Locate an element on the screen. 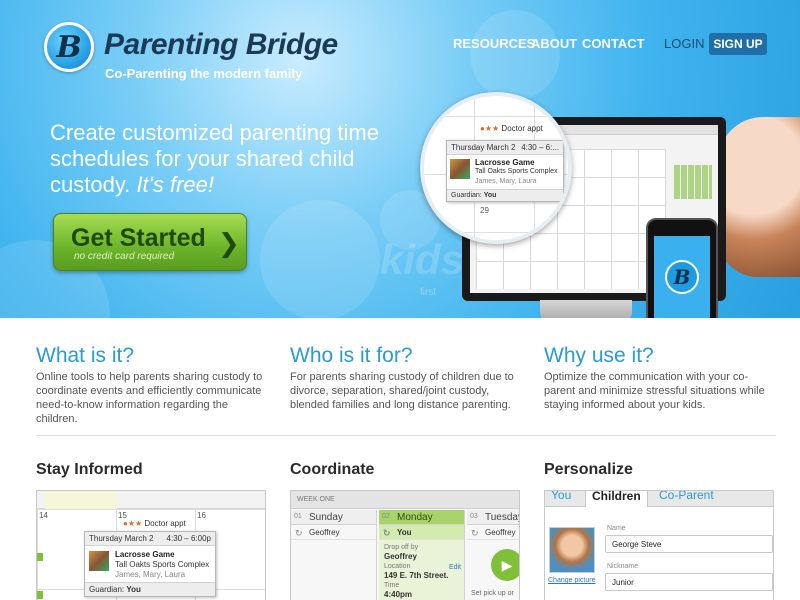  get-started-button: Get Started no credit card required ❯ is located at coordinates (150, 242).